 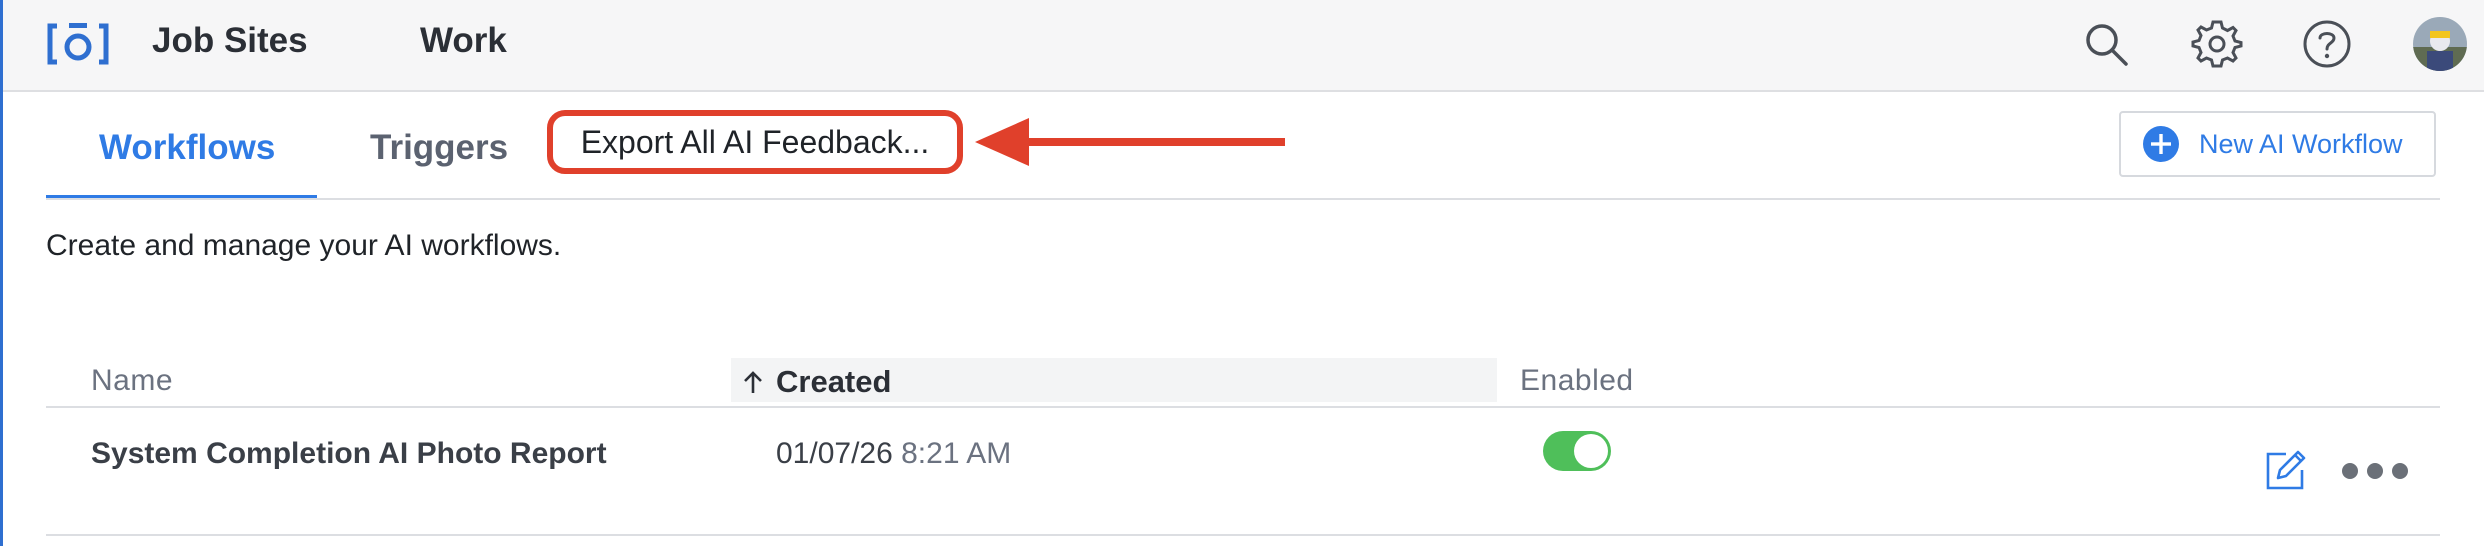 I want to click on tabs-divider, so click(x=1243, y=199).